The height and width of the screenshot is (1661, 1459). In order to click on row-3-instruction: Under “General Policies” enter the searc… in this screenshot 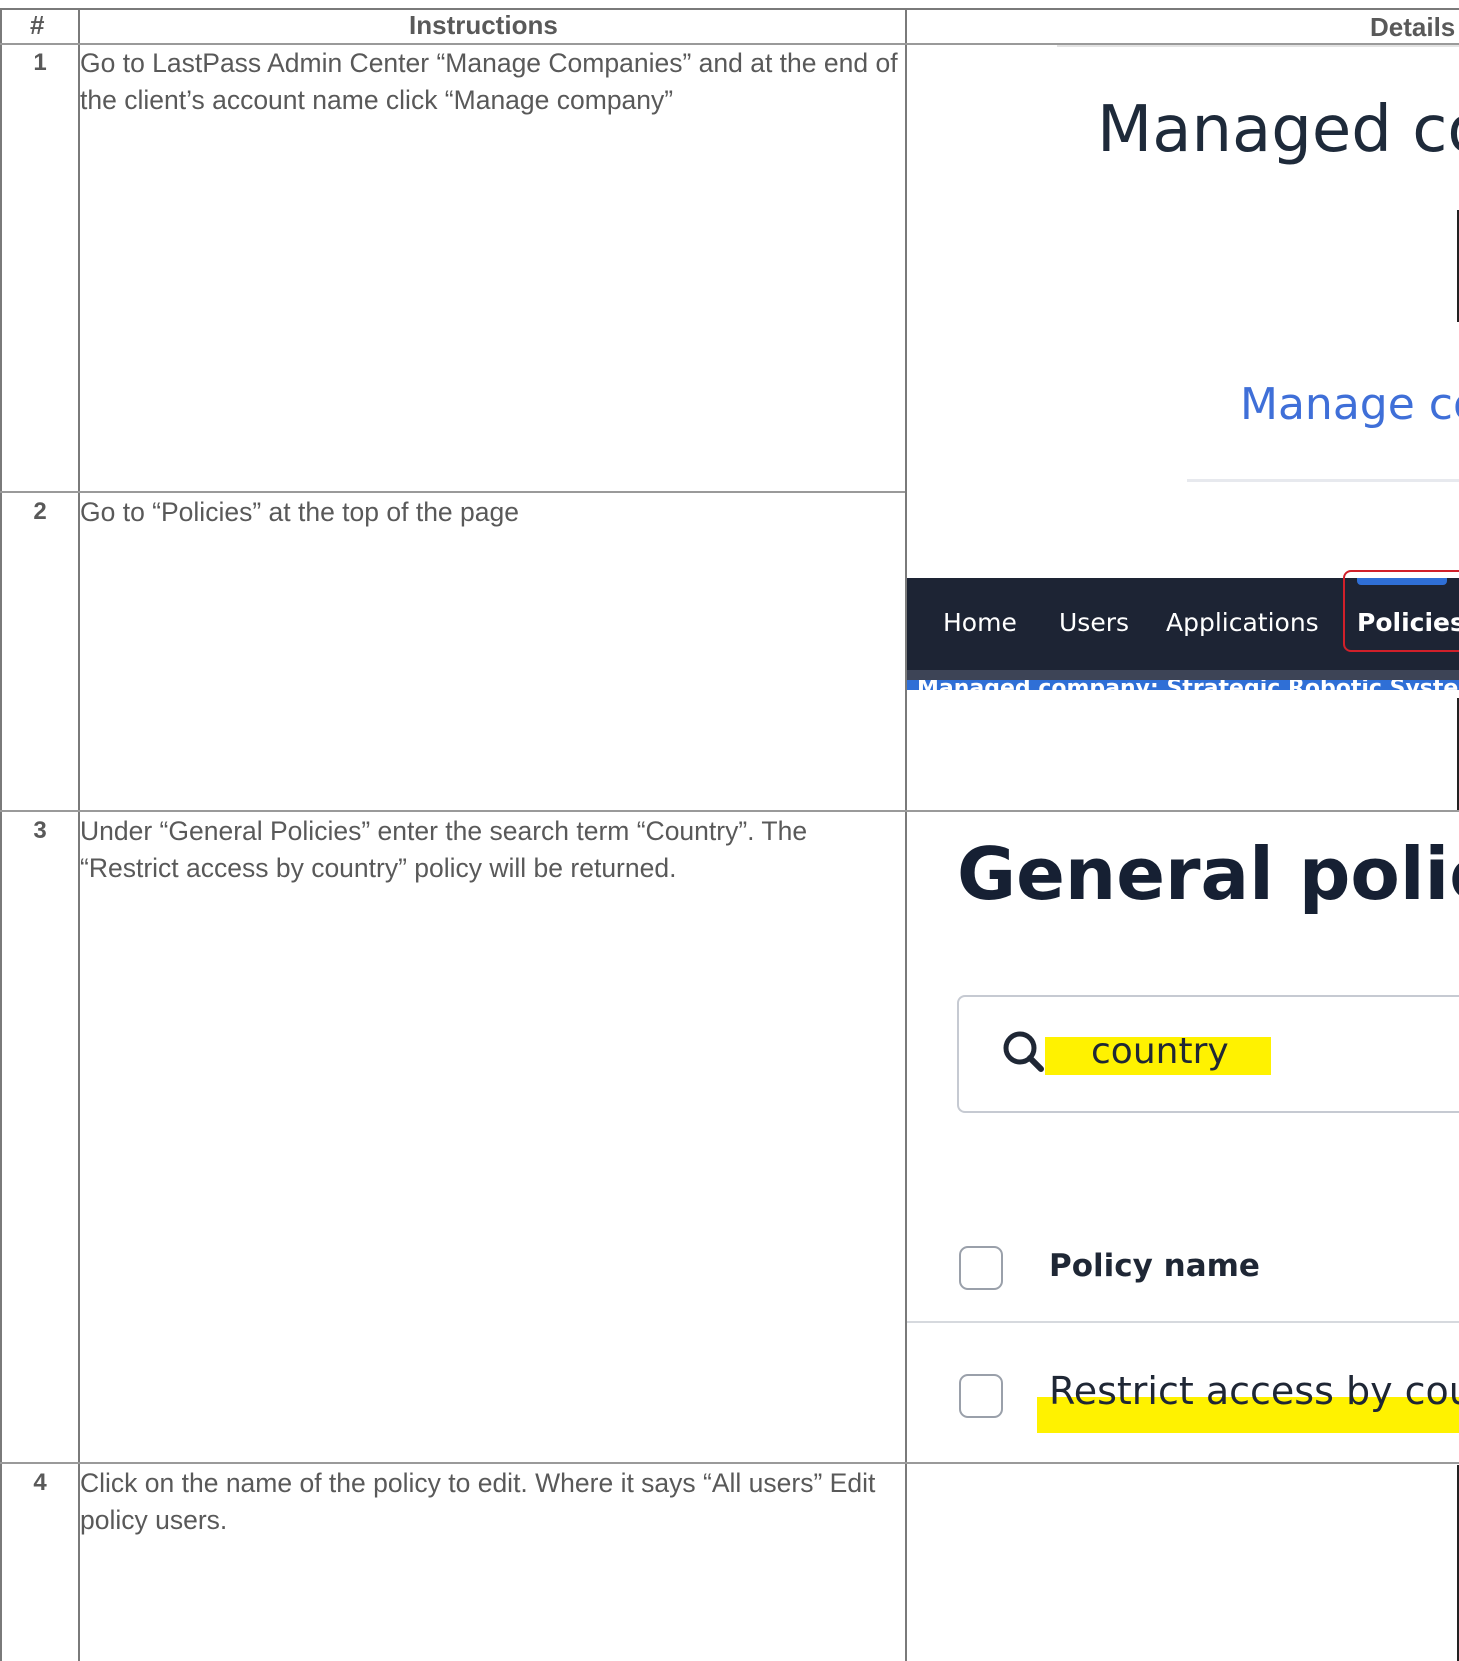, I will do `click(447, 849)`.